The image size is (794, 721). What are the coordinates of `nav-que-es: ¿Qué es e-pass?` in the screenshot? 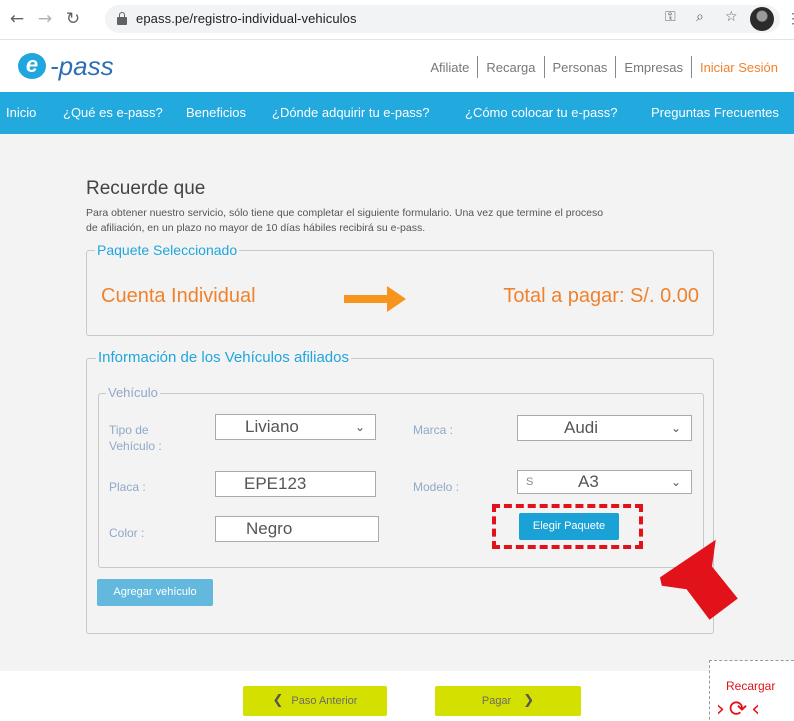 It's located at (113, 112).